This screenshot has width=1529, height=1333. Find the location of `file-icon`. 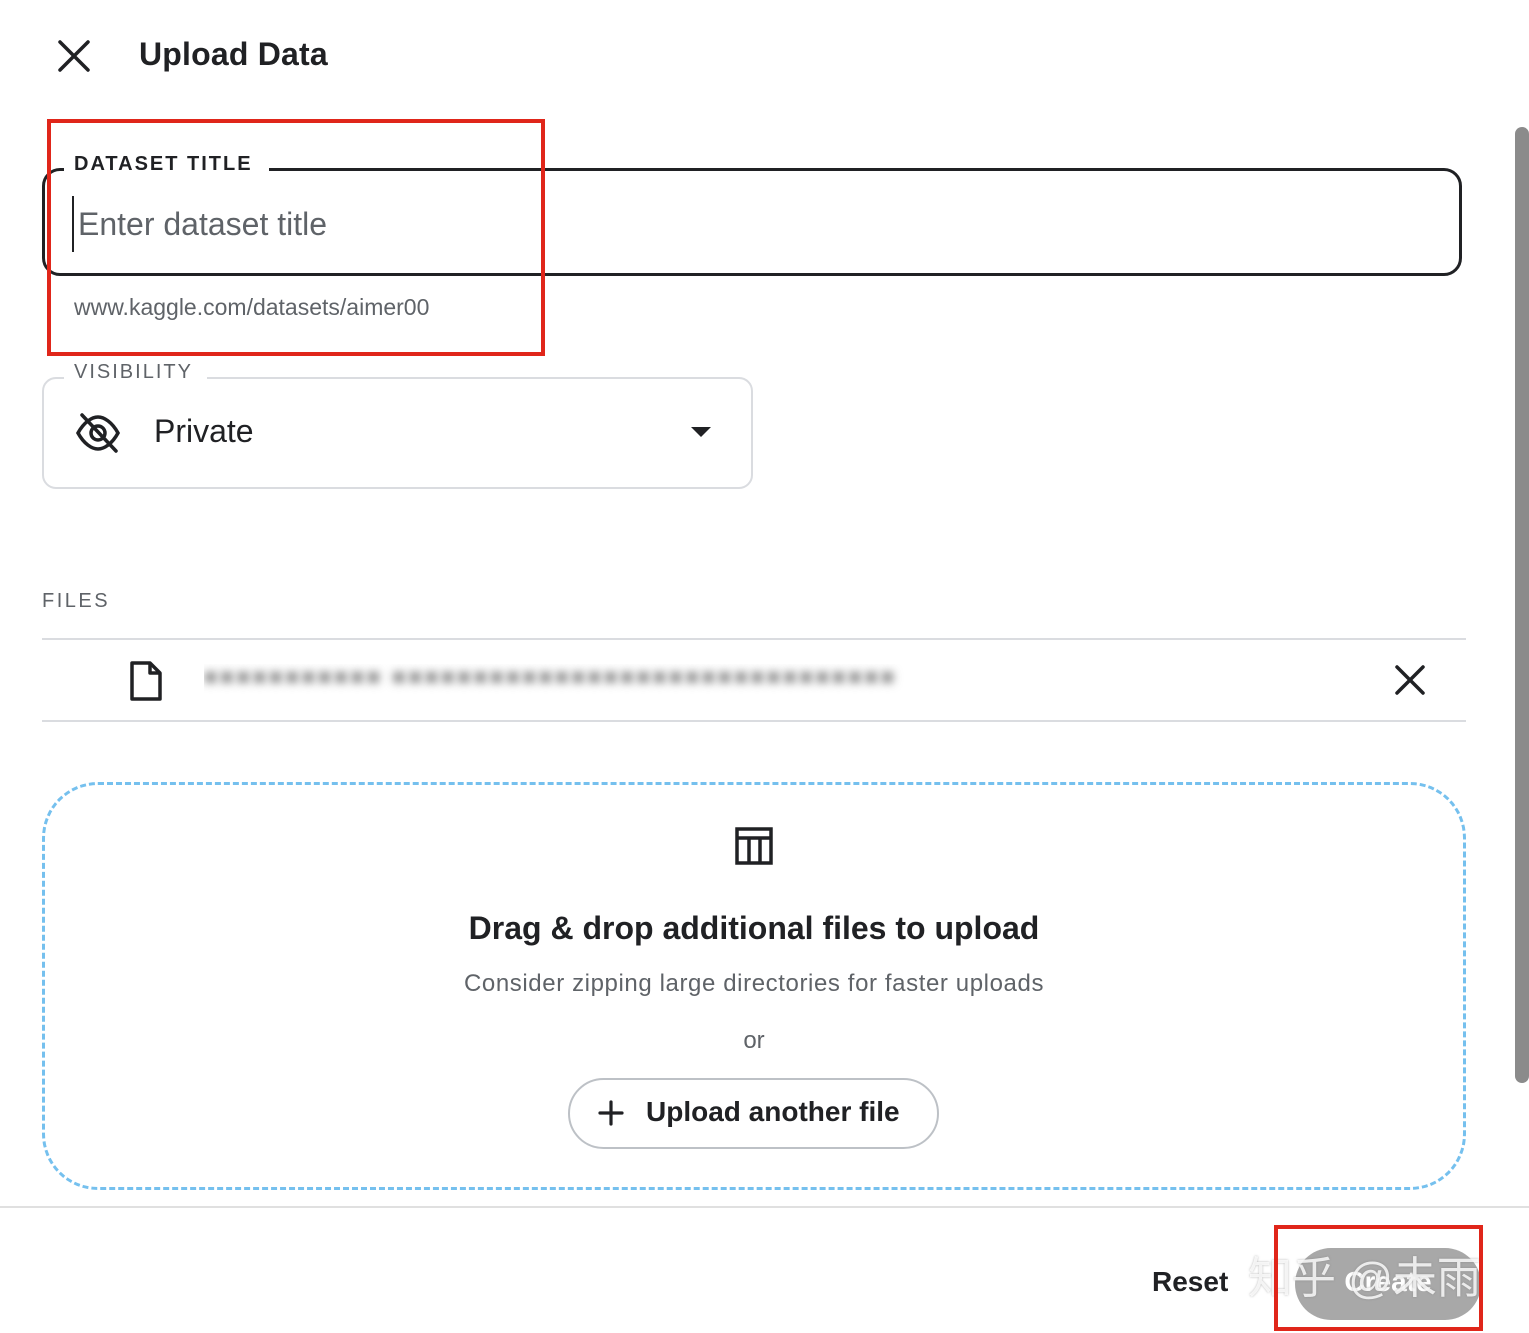

file-icon is located at coordinates (146, 681).